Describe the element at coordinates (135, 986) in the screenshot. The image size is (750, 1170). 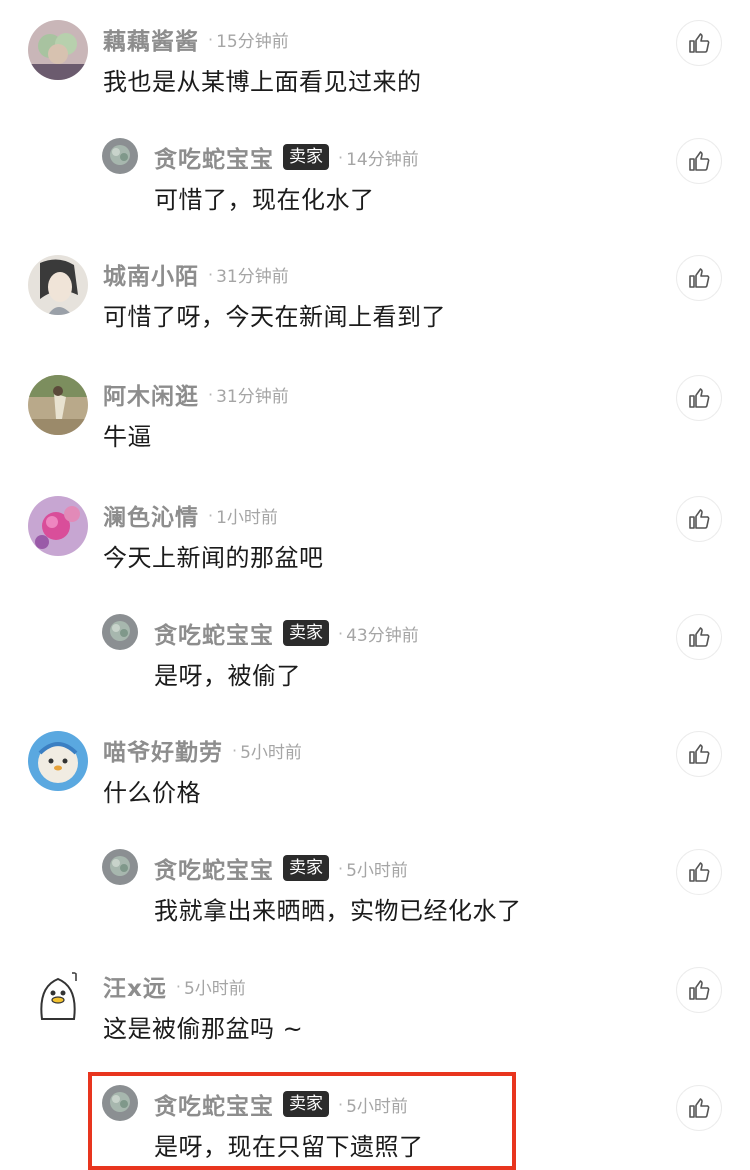
I see `username: 汪x远` at that location.